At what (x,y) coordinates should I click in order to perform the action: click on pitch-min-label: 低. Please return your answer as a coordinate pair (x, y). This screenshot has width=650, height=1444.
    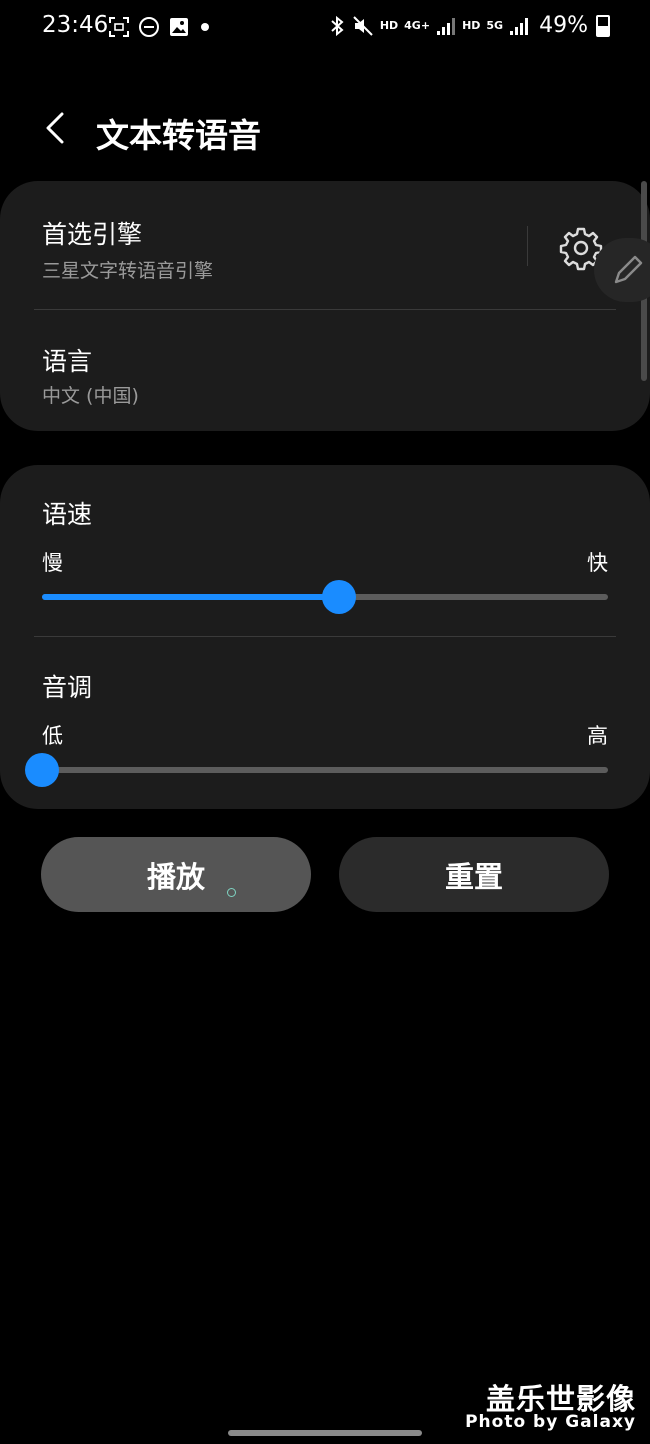
    Looking at the image, I should click on (52, 736).